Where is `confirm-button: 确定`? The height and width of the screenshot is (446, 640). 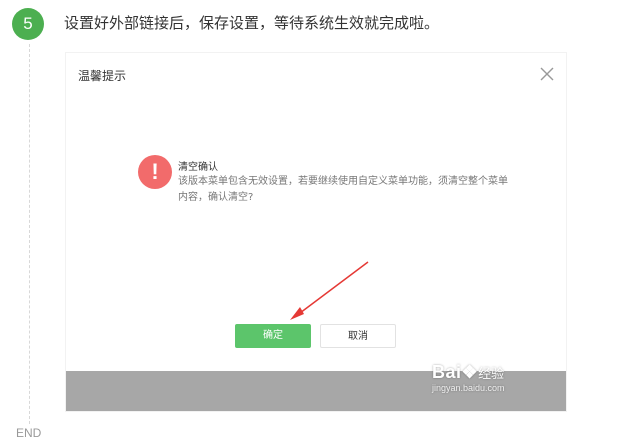 confirm-button: 确定 is located at coordinates (273, 336).